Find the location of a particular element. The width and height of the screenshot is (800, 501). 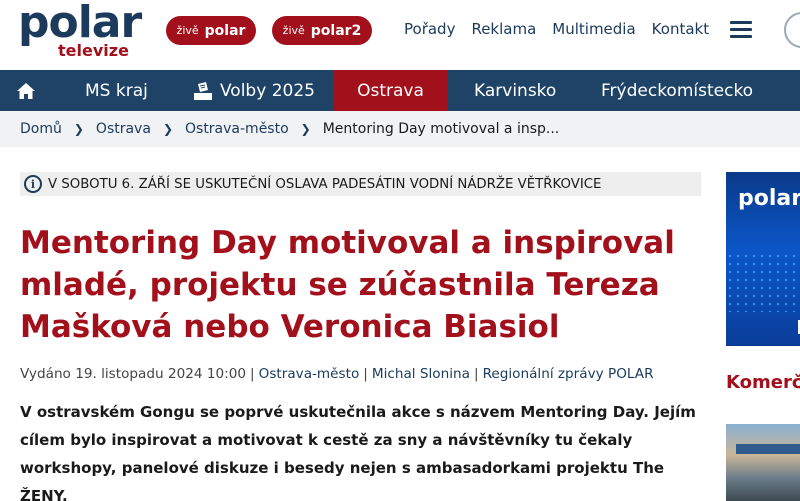

nav-ostrava: Ostrava is located at coordinates (390, 90).